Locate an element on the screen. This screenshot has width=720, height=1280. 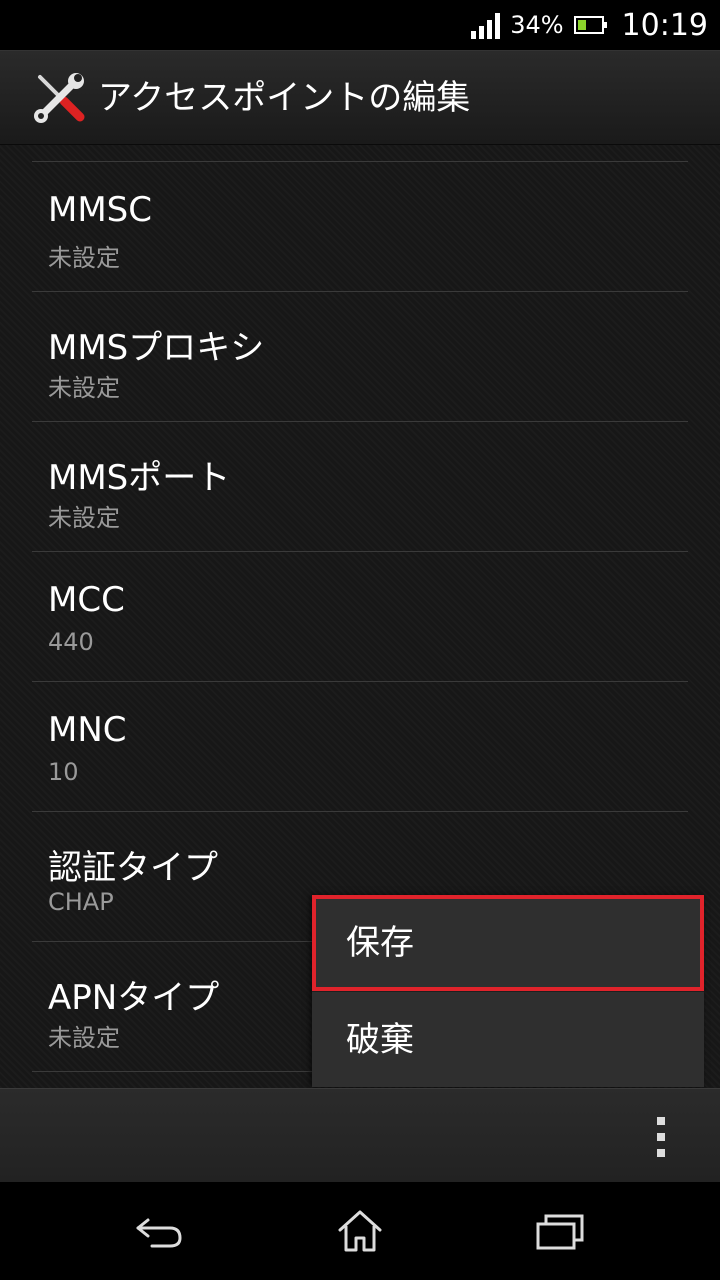
wrench-screwdriver-icon is located at coordinates (59, 98).